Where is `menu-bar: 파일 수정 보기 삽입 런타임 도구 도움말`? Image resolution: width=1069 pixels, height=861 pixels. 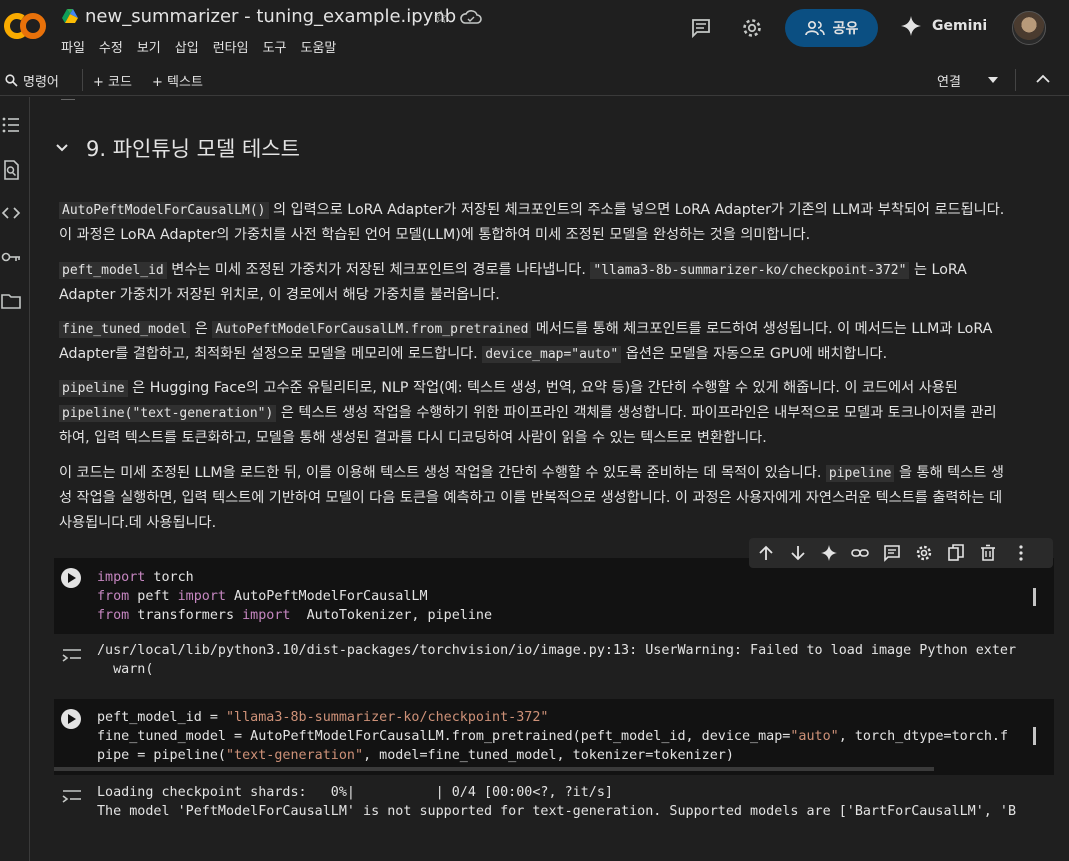 menu-bar: 파일 수정 보기 삽입 런타임 도구 도움말 is located at coordinates (205, 46).